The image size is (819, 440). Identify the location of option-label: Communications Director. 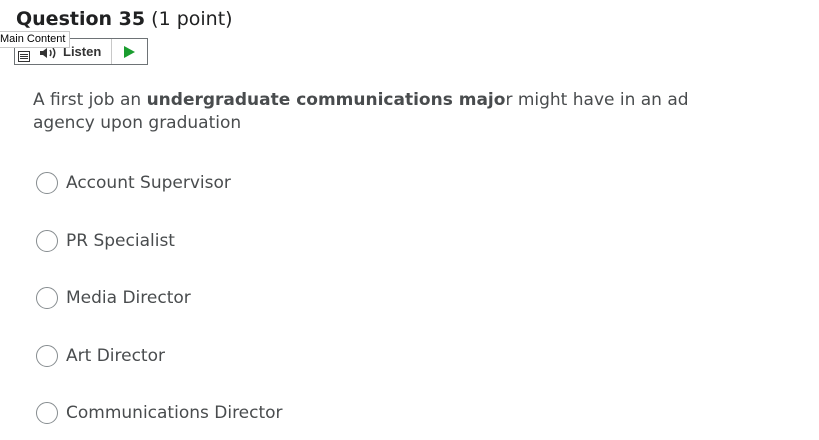
(174, 413).